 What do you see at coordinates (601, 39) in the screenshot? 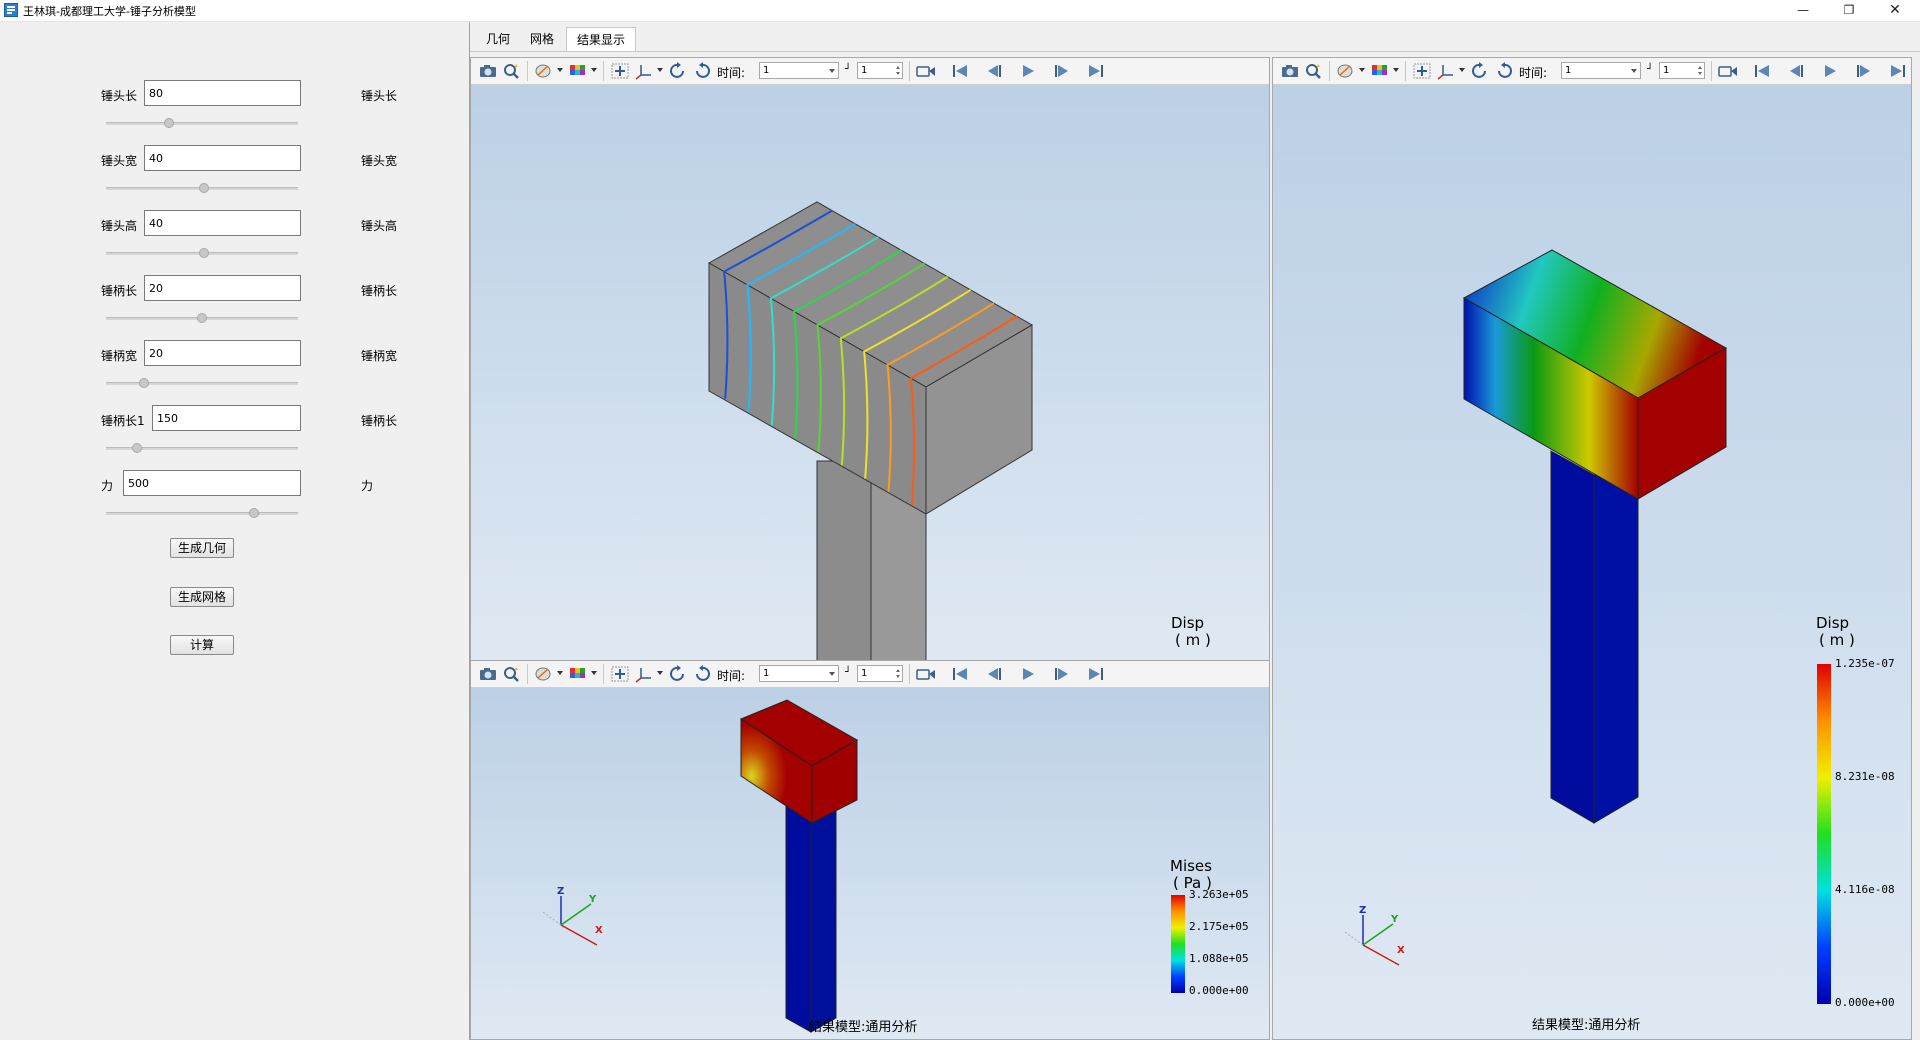
I see `tab-results: 结果显示` at bounding box center [601, 39].